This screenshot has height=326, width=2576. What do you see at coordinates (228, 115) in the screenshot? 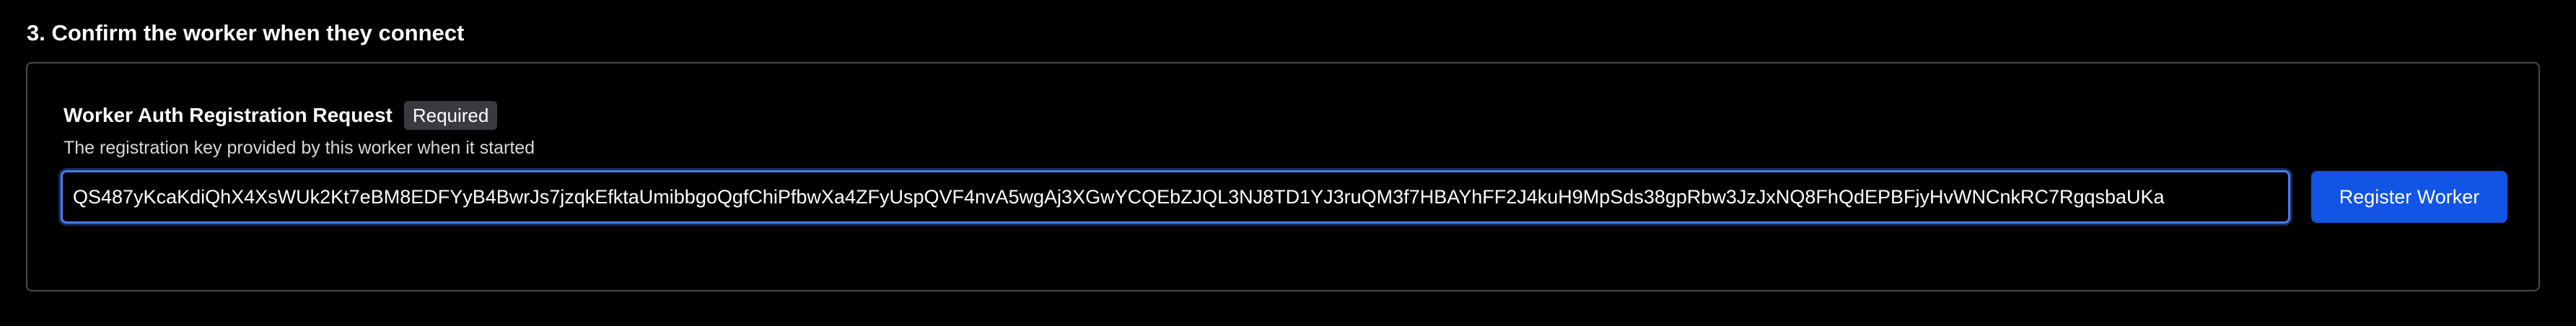
I see `field-label: Worker Auth Registration Request` at bounding box center [228, 115].